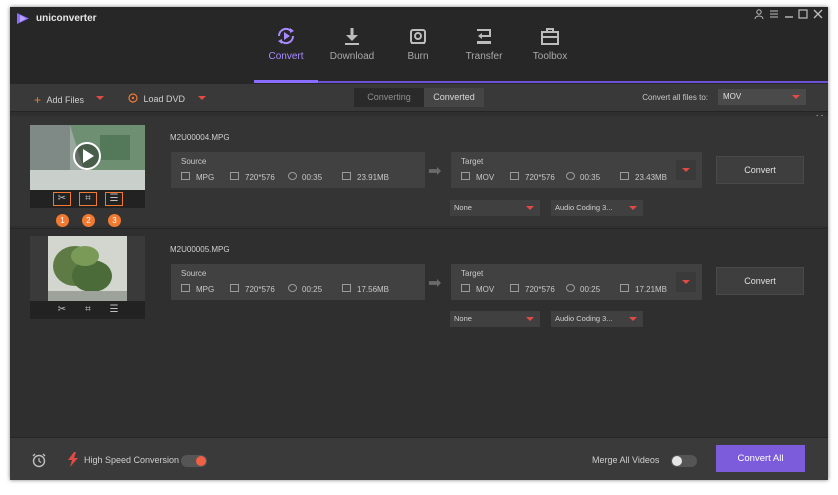  I want to click on target-size: 17.21MB, so click(651, 289).